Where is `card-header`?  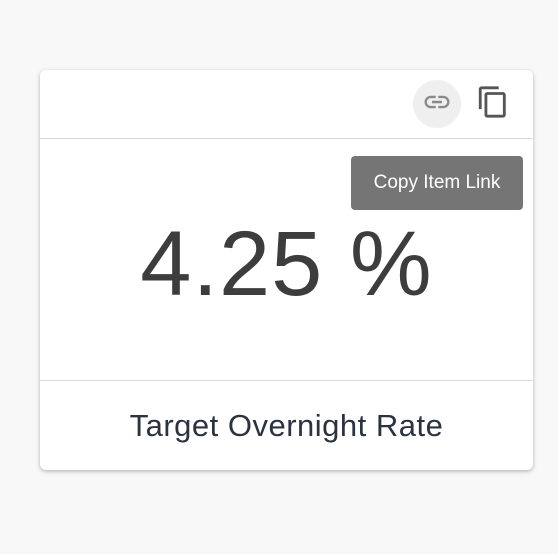
card-header is located at coordinates (286, 104).